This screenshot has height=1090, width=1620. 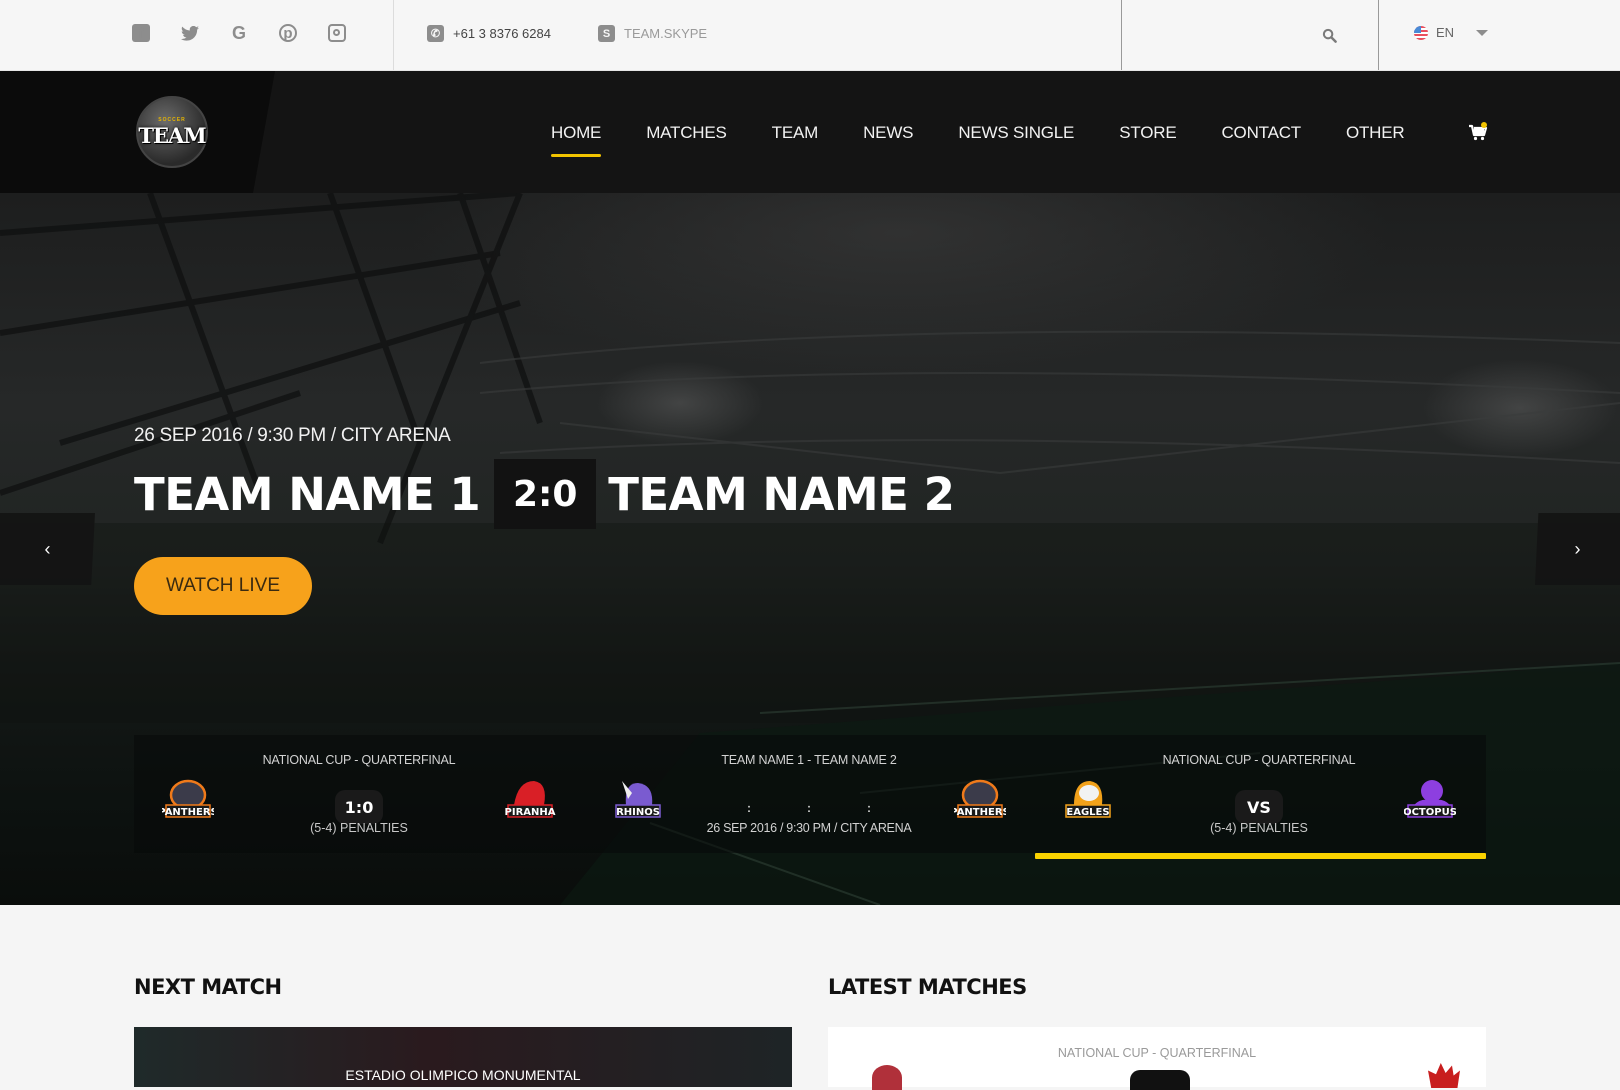 I want to click on hero-match-date: 26 SEP 2016 / 9:30 PM / CITY ARENA, so click(x=292, y=435).